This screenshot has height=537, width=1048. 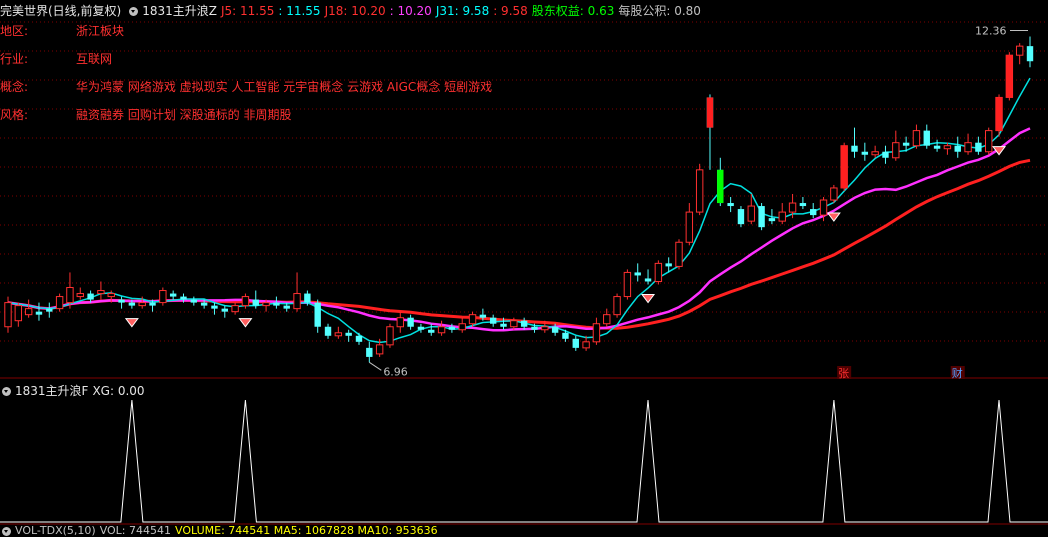 What do you see at coordinates (355, 11) in the screenshot?
I see `header-value-2: J18: 10.20` at bounding box center [355, 11].